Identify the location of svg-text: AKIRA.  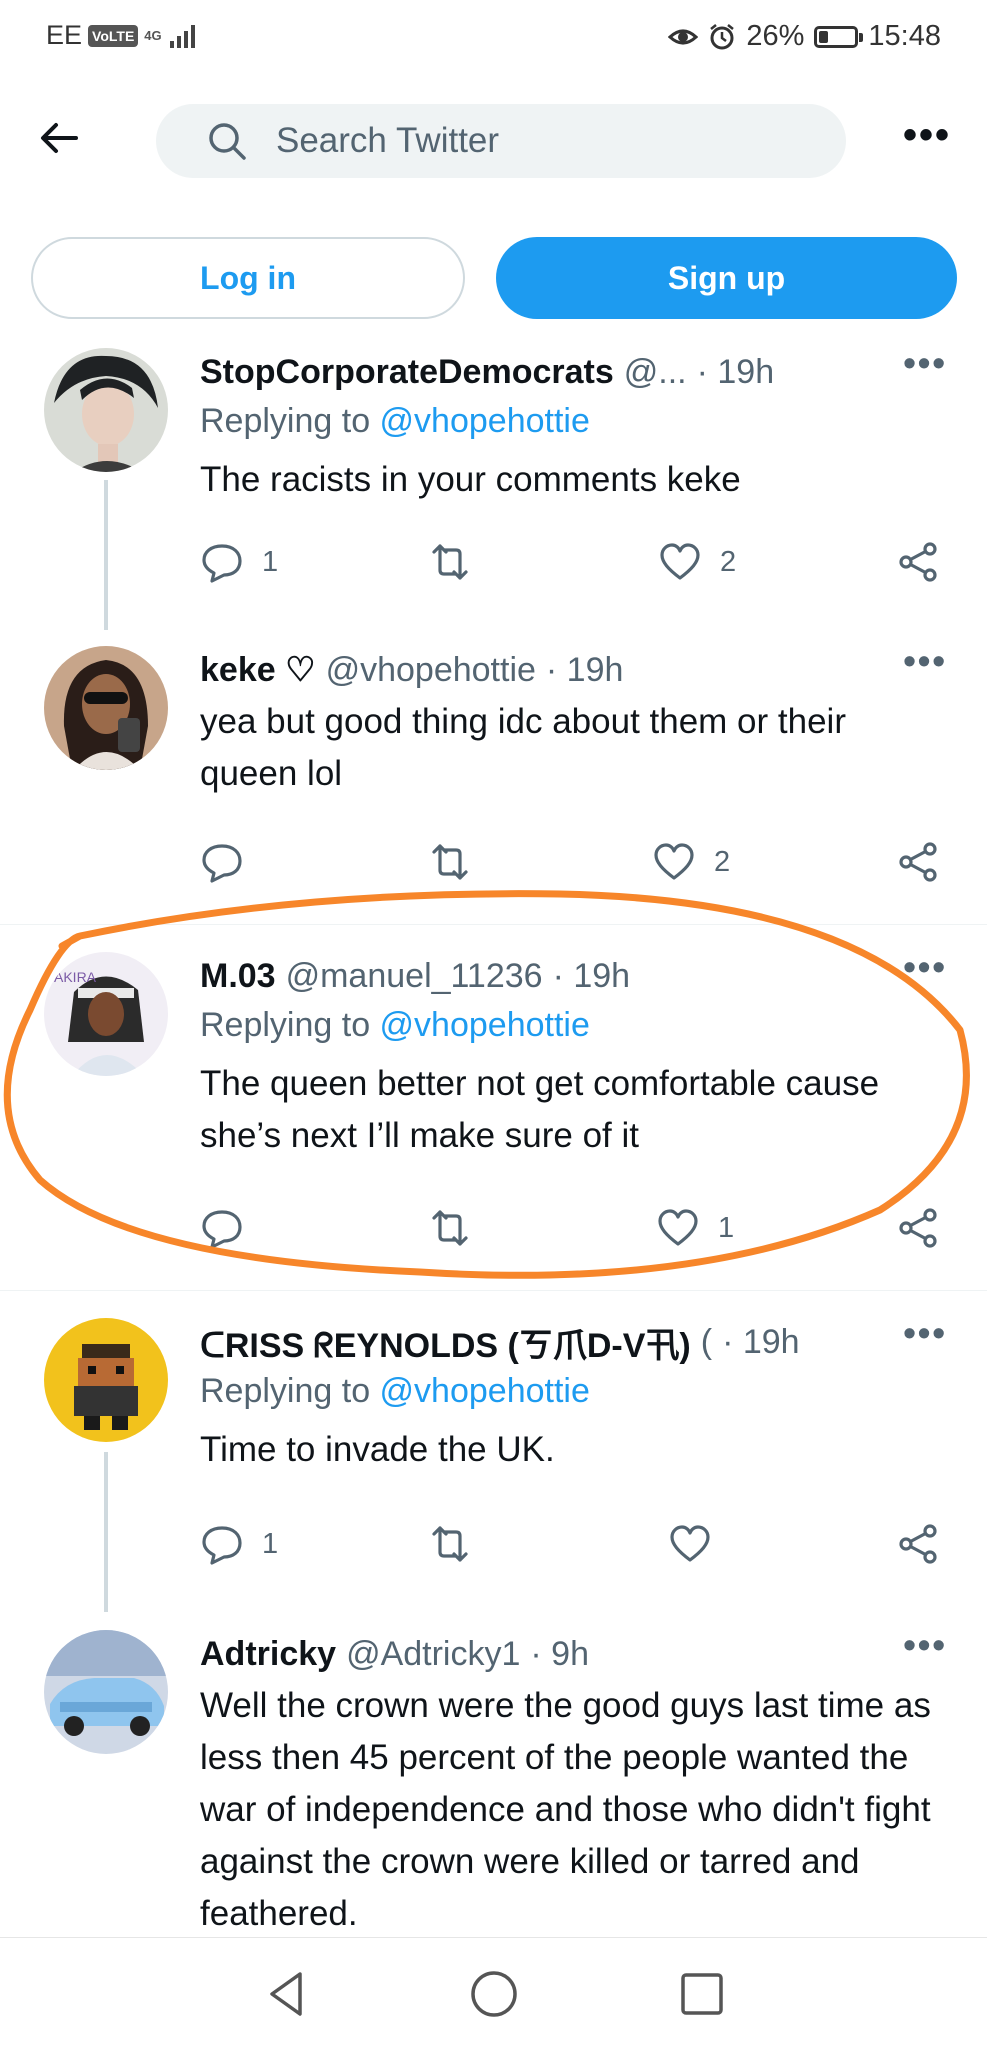
(75, 977).